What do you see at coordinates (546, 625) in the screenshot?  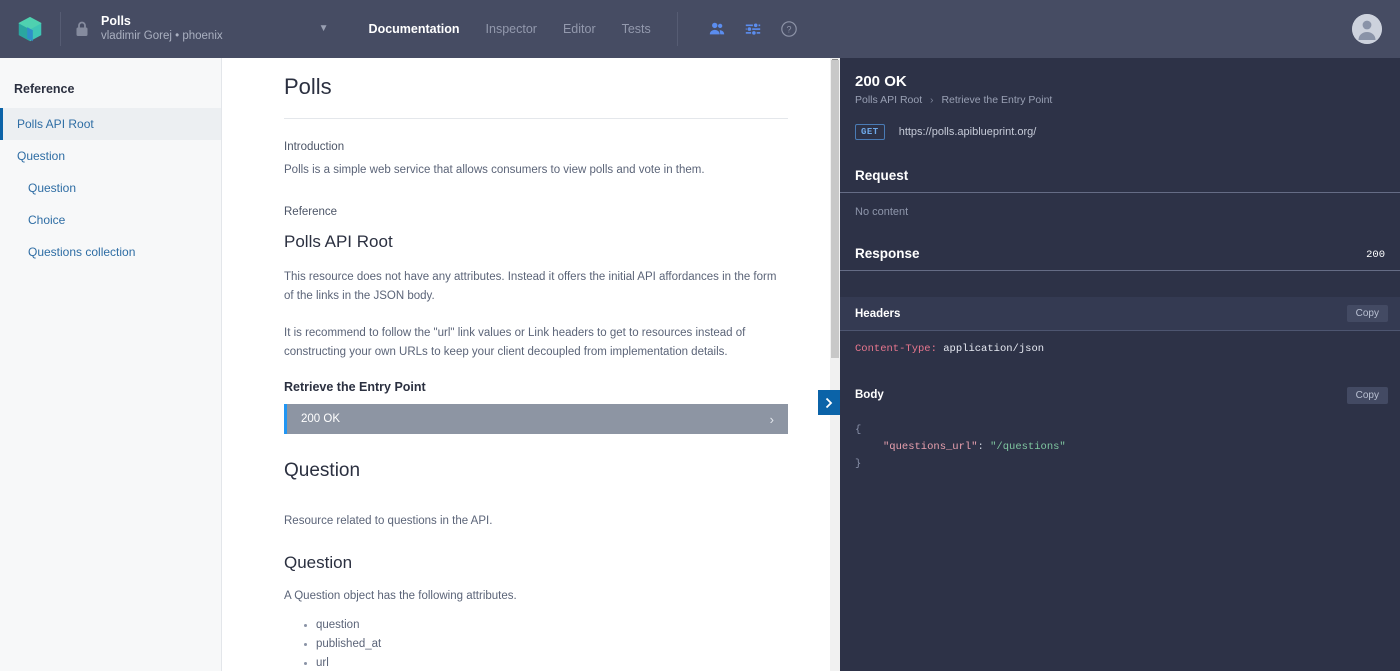 I see `list-item: question` at bounding box center [546, 625].